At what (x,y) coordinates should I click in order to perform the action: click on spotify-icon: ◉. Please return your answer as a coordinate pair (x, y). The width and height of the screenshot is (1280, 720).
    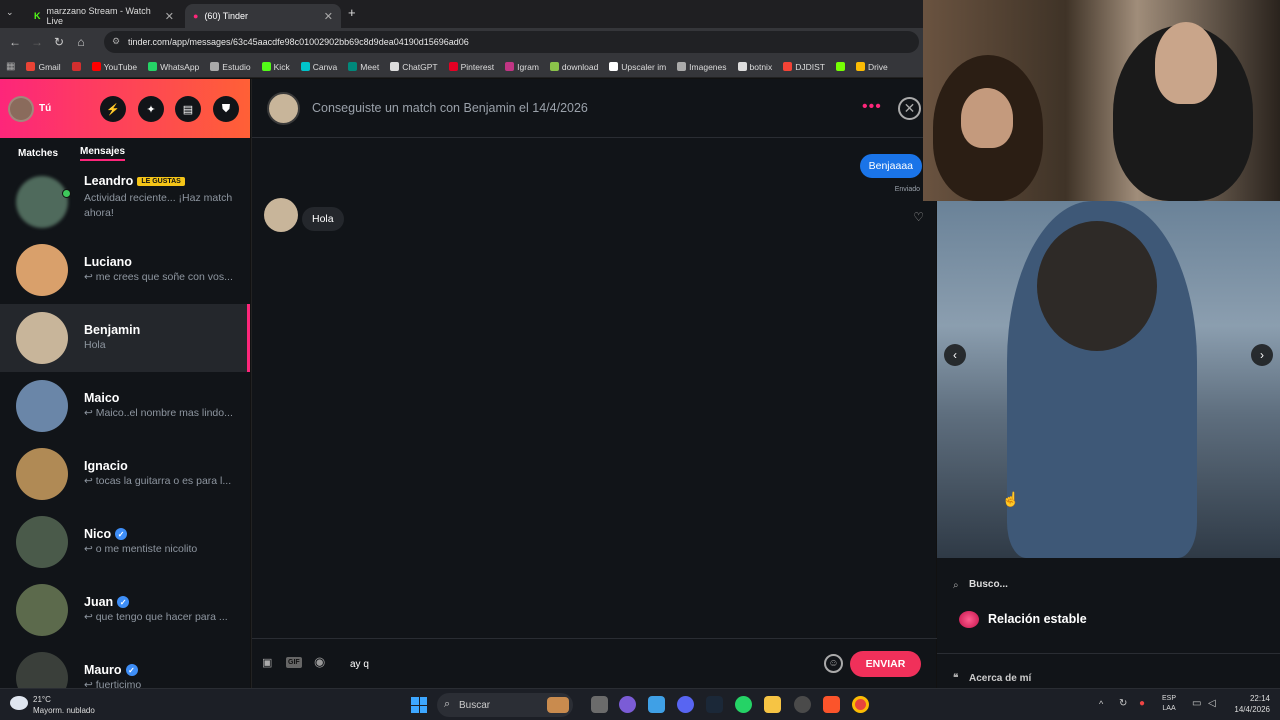
    Looking at the image, I should click on (319, 662).